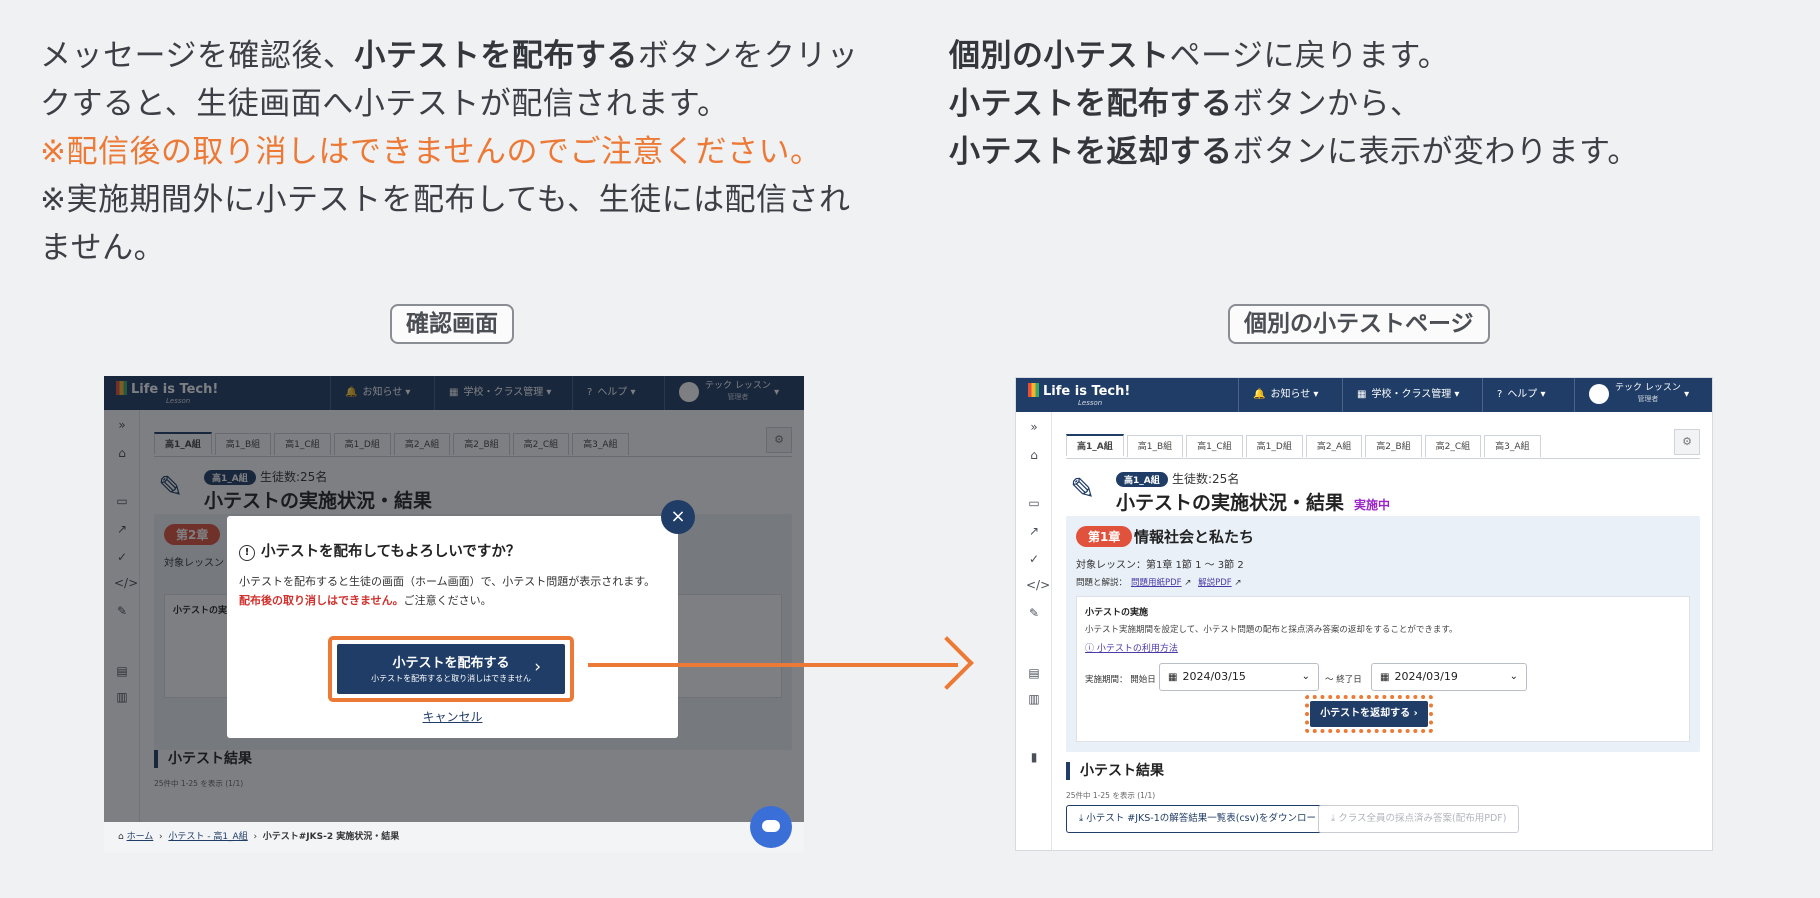  I want to click on check-icon: ✓, so click(1034, 559).